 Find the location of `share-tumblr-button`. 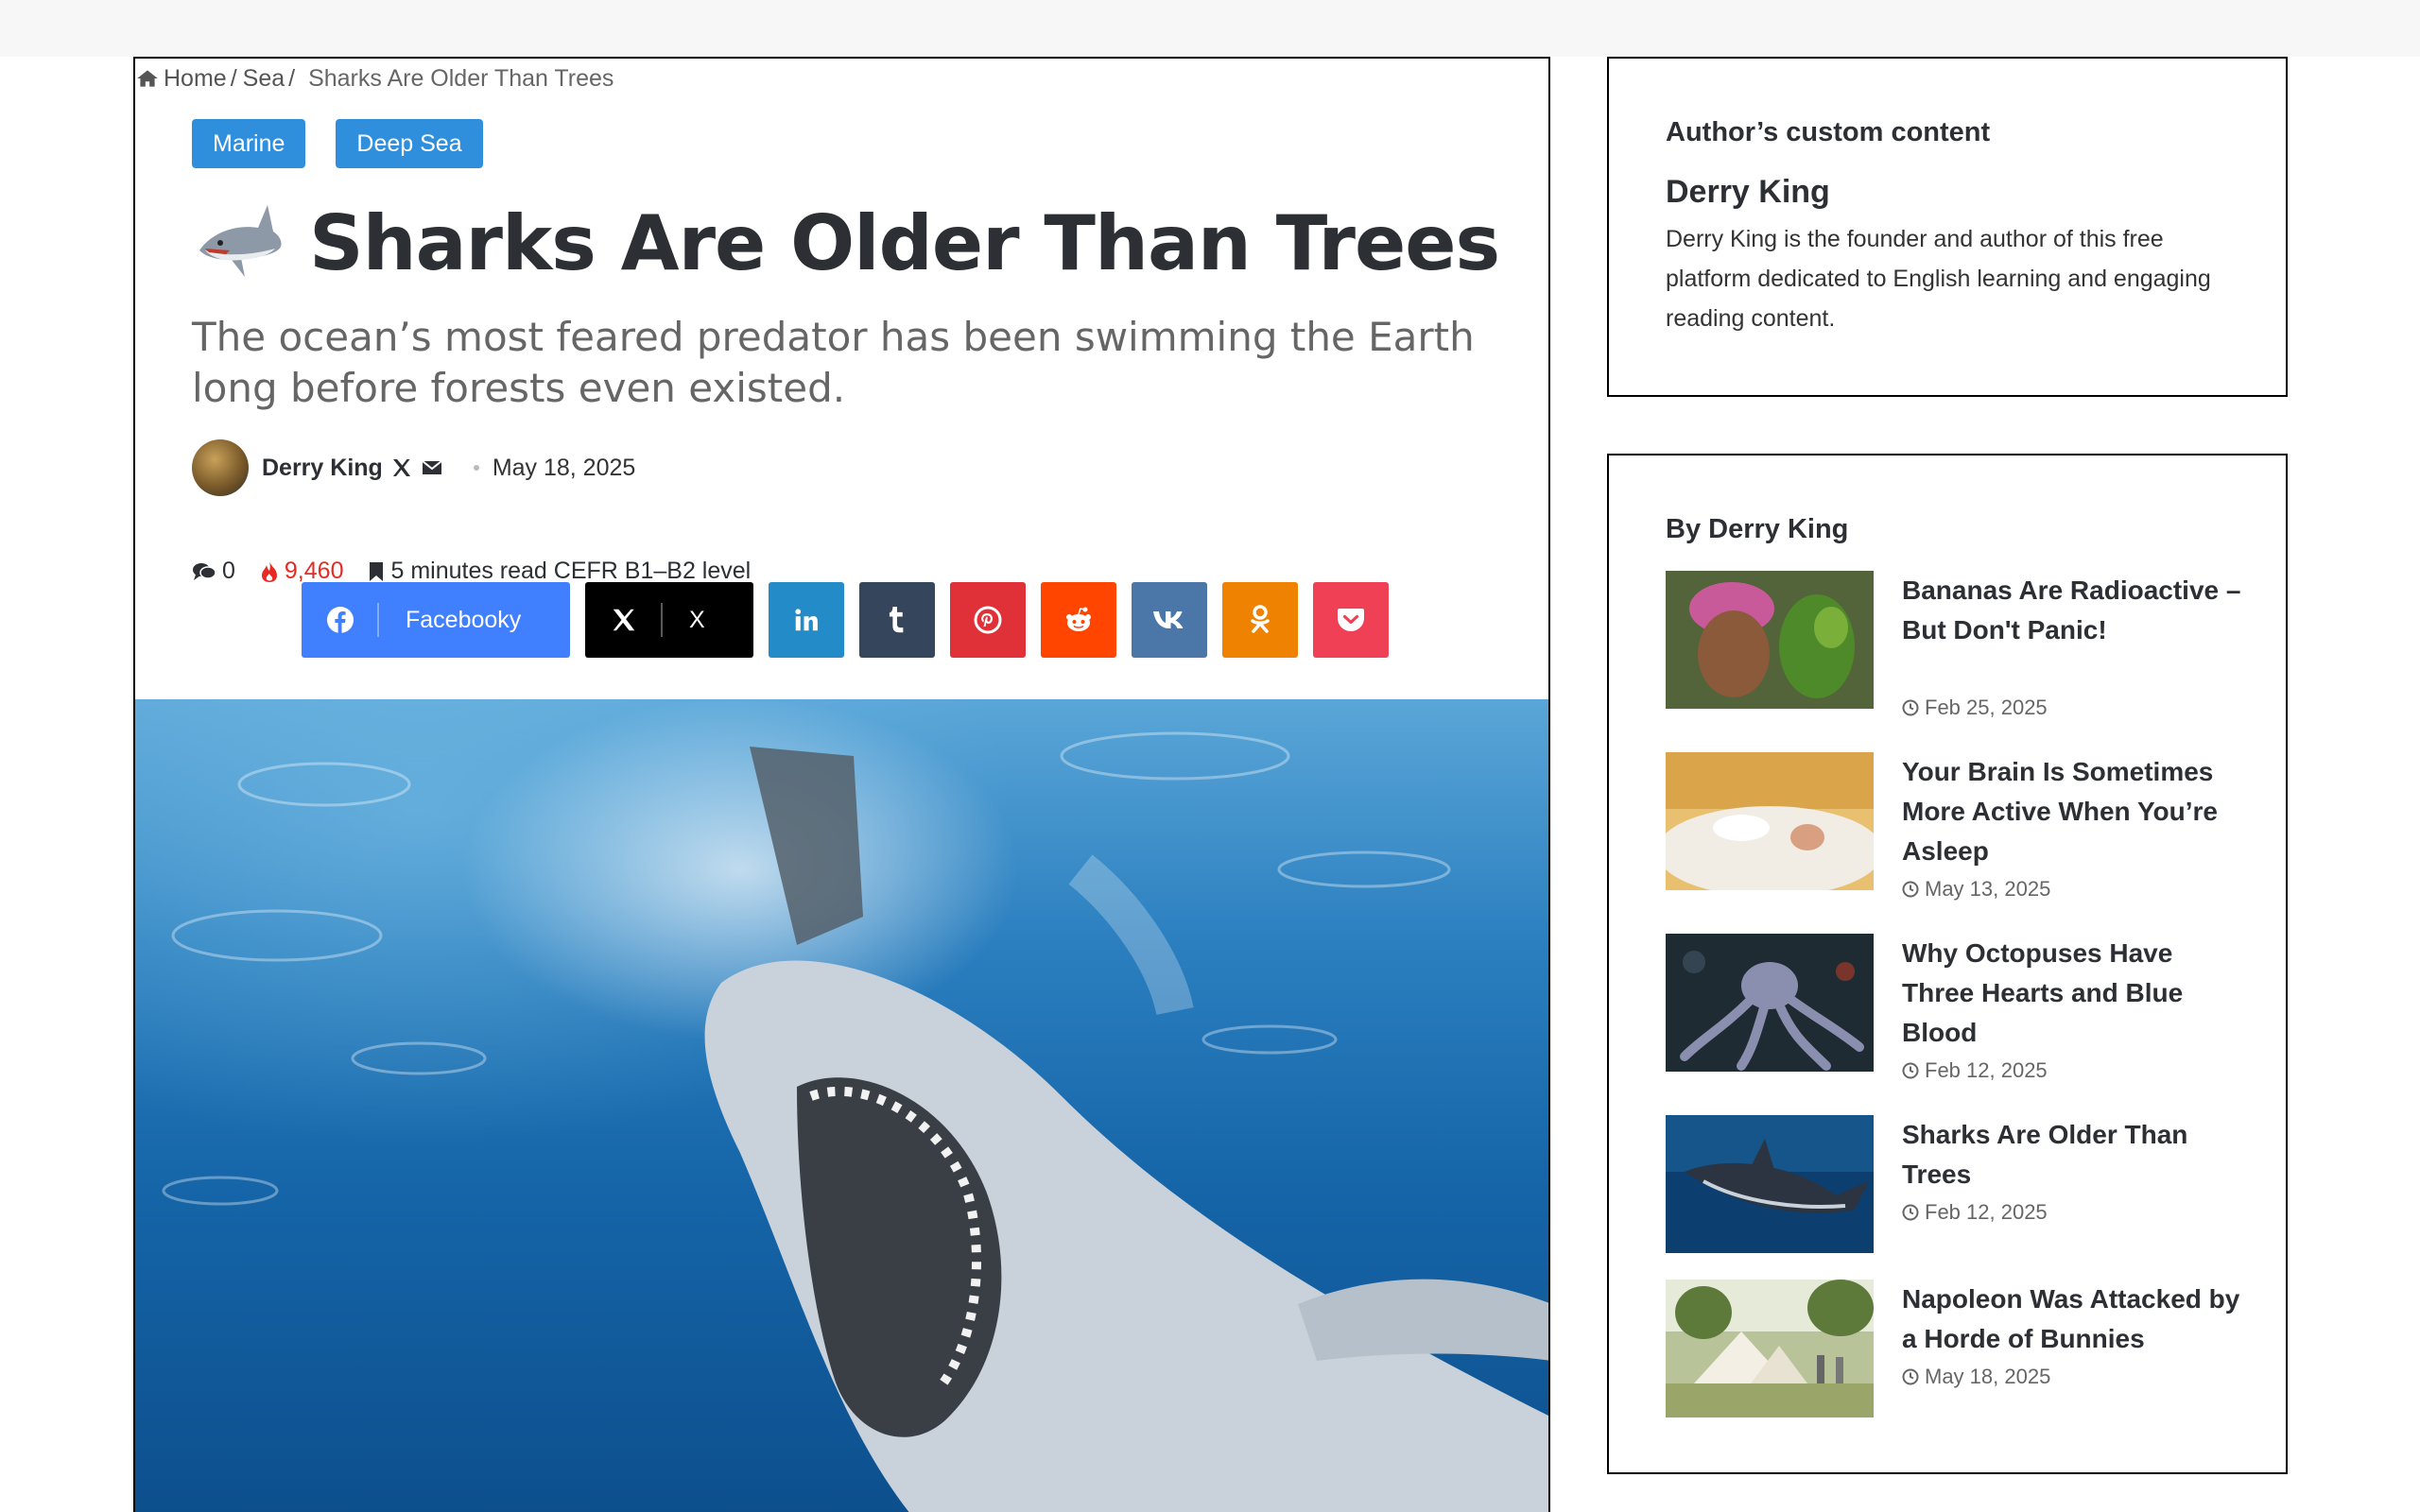

share-tumblr-button is located at coordinates (897, 620).